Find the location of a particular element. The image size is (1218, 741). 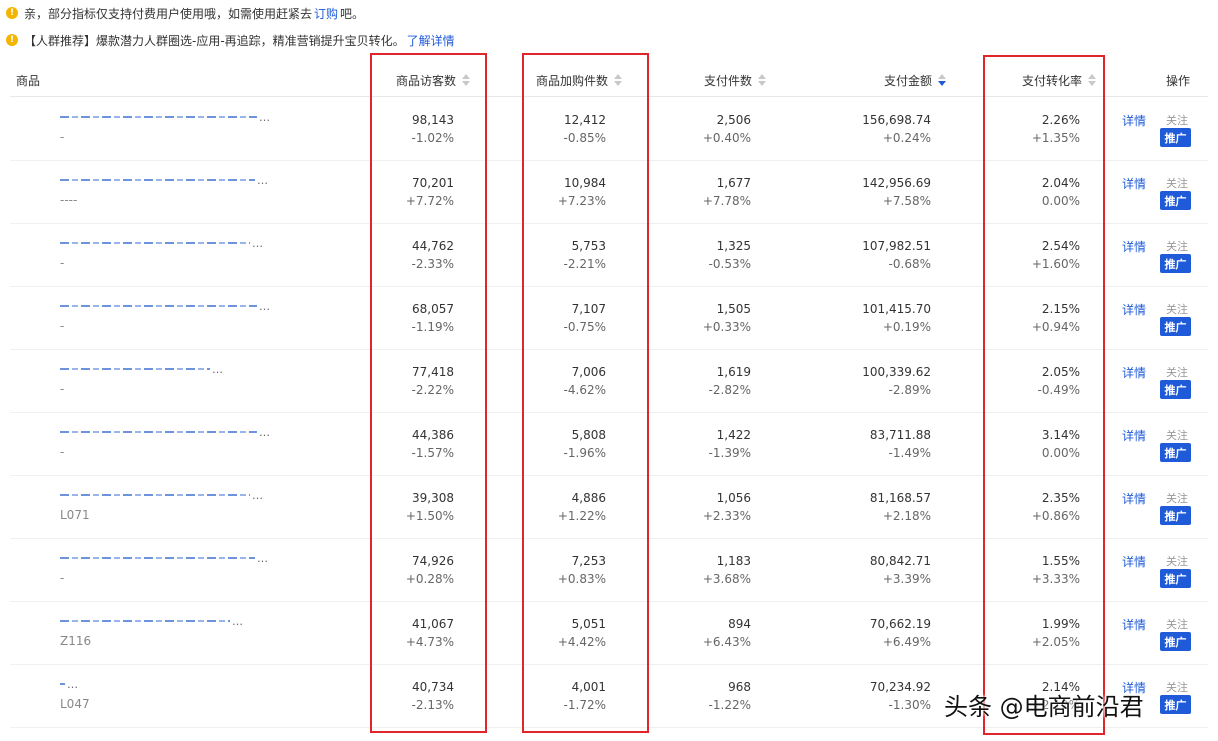

product-cell: … Z116 is located at coordinates (165, 632).